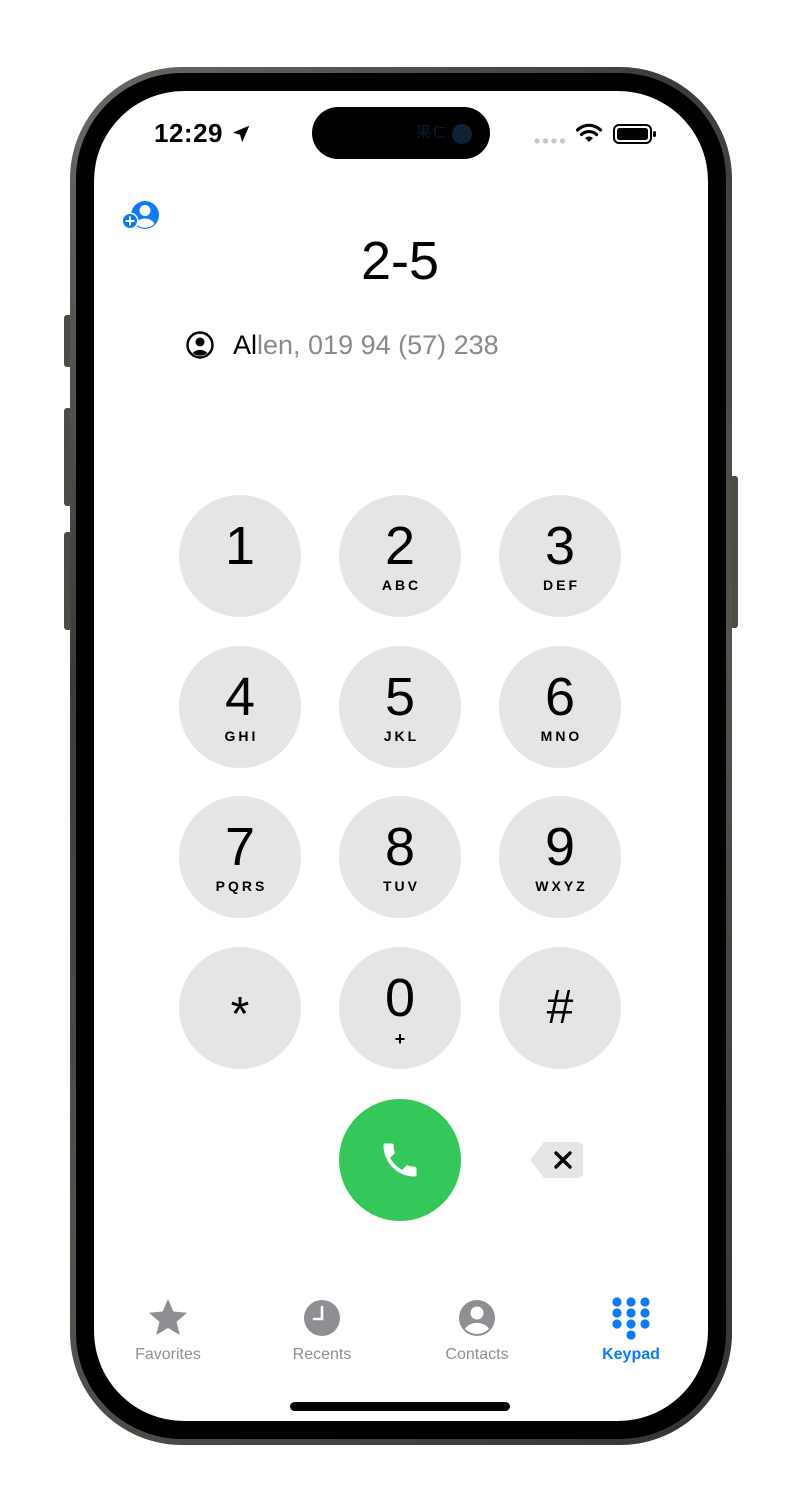  I want to click on key-digit: #, so click(560, 1007).